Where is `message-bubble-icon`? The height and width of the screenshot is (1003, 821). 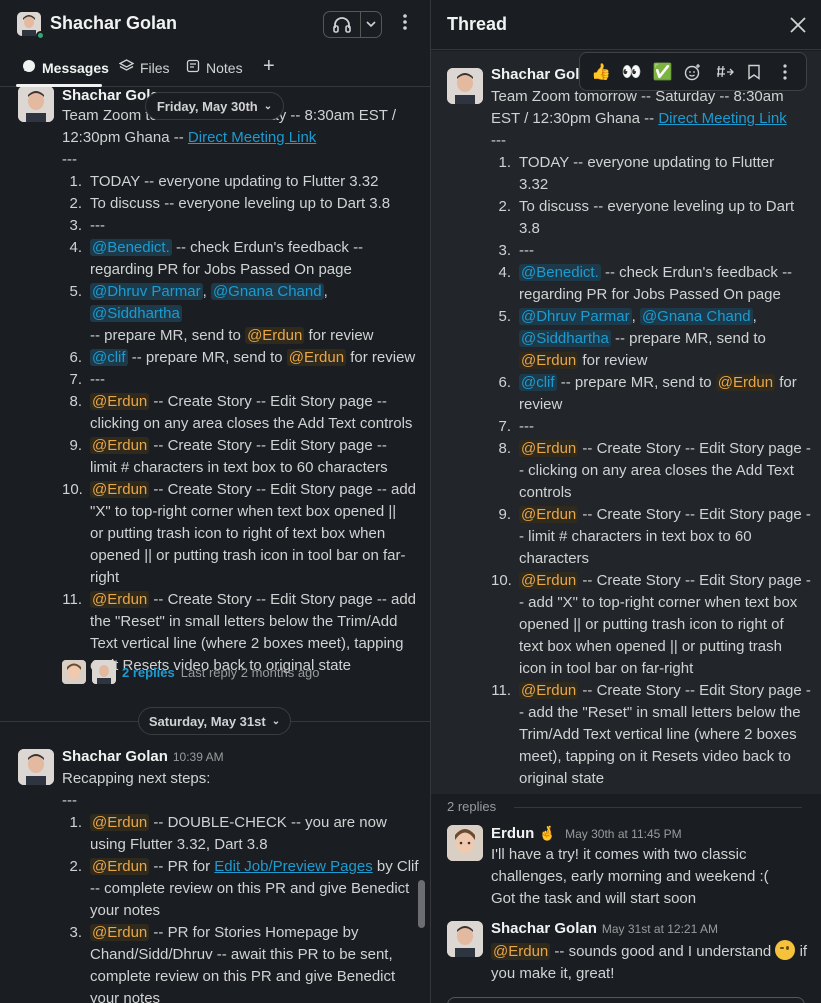 message-bubble-icon is located at coordinates (29, 67).